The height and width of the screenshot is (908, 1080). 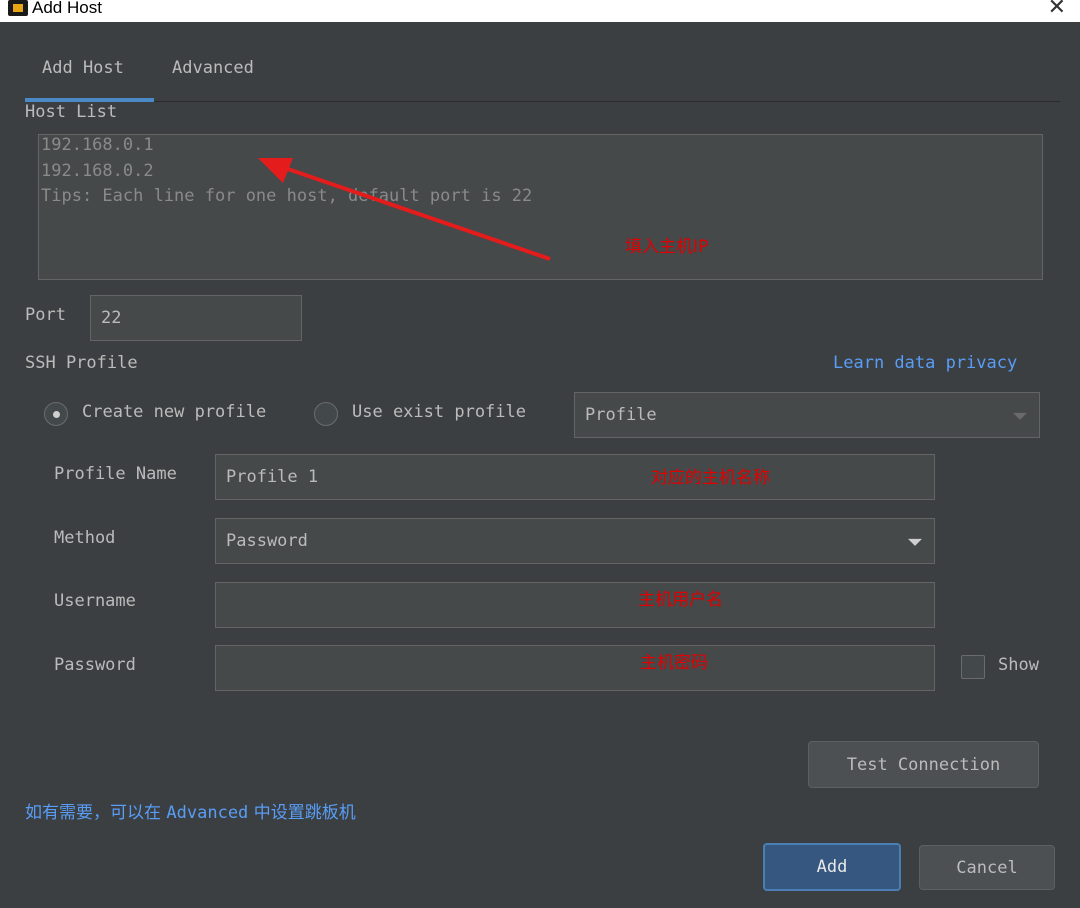 What do you see at coordinates (417, 213) in the screenshot?
I see `arrow-shaft` at bounding box center [417, 213].